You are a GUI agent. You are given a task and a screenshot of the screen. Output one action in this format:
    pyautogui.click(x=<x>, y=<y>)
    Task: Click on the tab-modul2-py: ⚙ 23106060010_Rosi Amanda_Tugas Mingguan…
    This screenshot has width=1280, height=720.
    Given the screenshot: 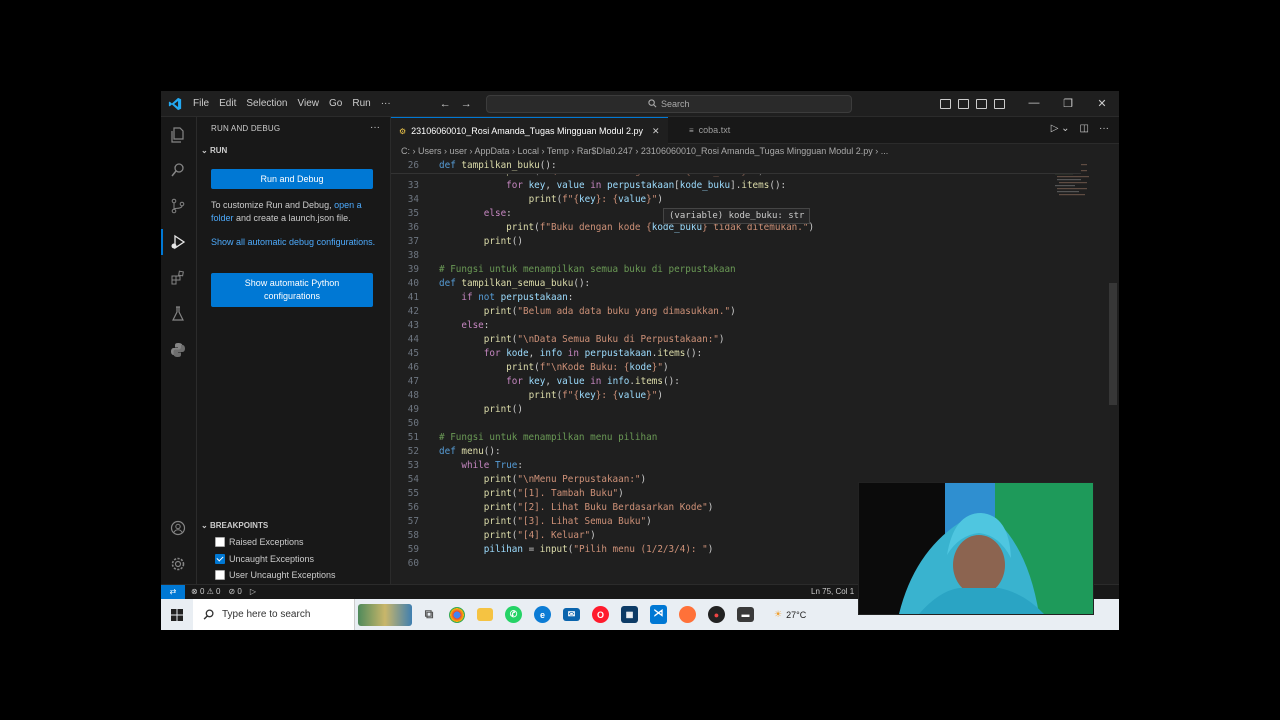 What is the action you would take?
    pyautogui.click(x=529, y=130)
    